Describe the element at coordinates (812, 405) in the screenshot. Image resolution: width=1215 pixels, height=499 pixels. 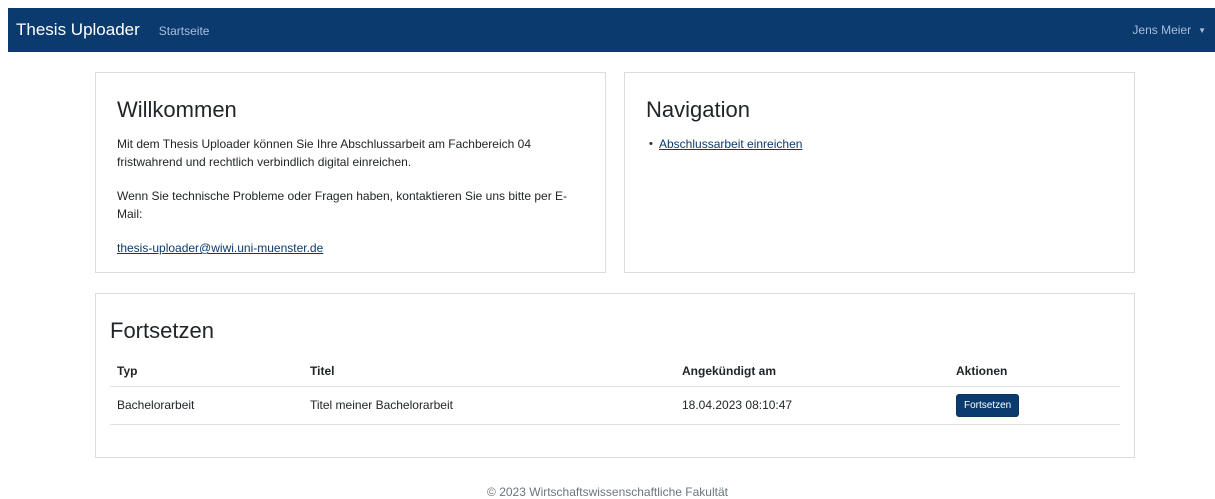
I see `cell-datum: 18.04.2023 08:10:47` at that location.